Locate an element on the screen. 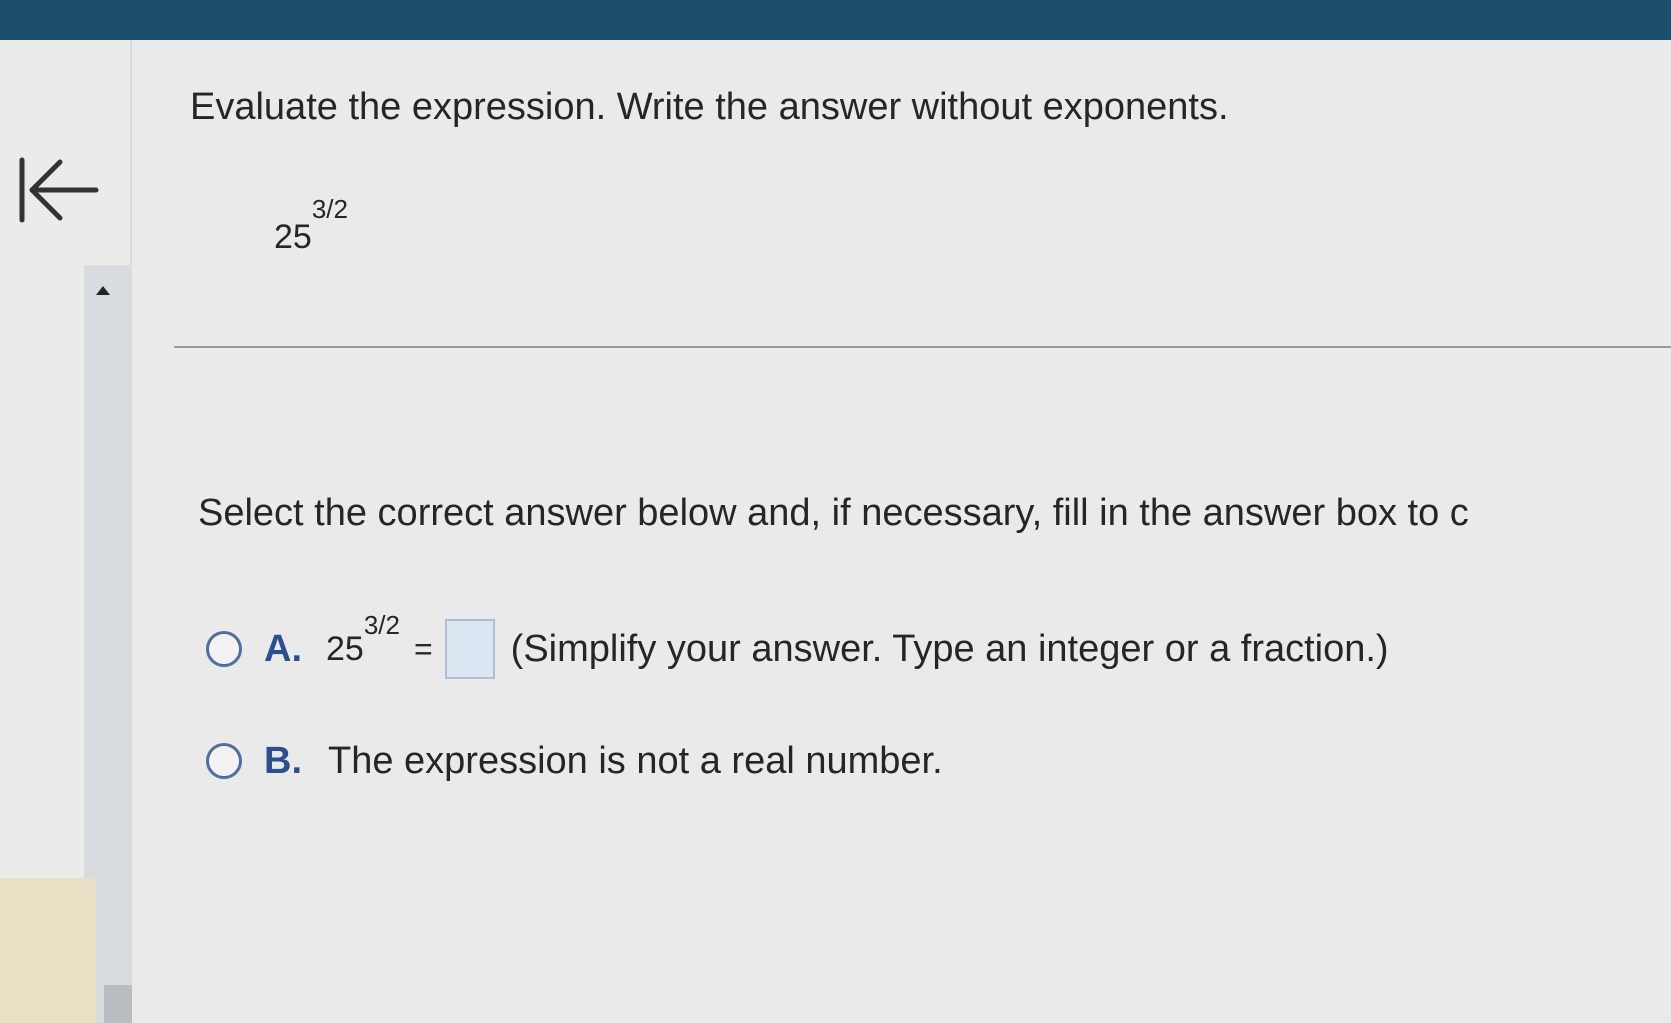 The height and width of the screenshot is (1023, 1671). question-expression: 253/2 is located at coordinates (311, 225).